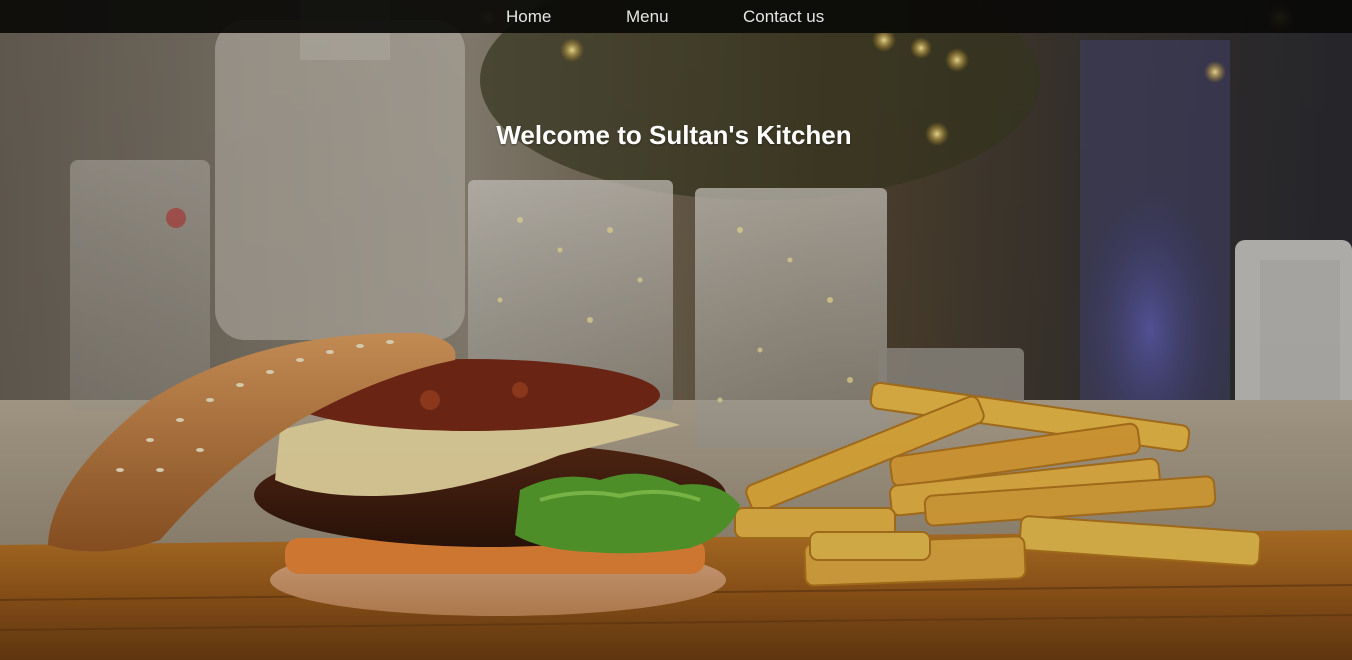 The height and width of the screenshot is (660, 1352). Describe the element at coordinates (528, 17) in the screenshot. I see `nav-link-home: Home` at that location.